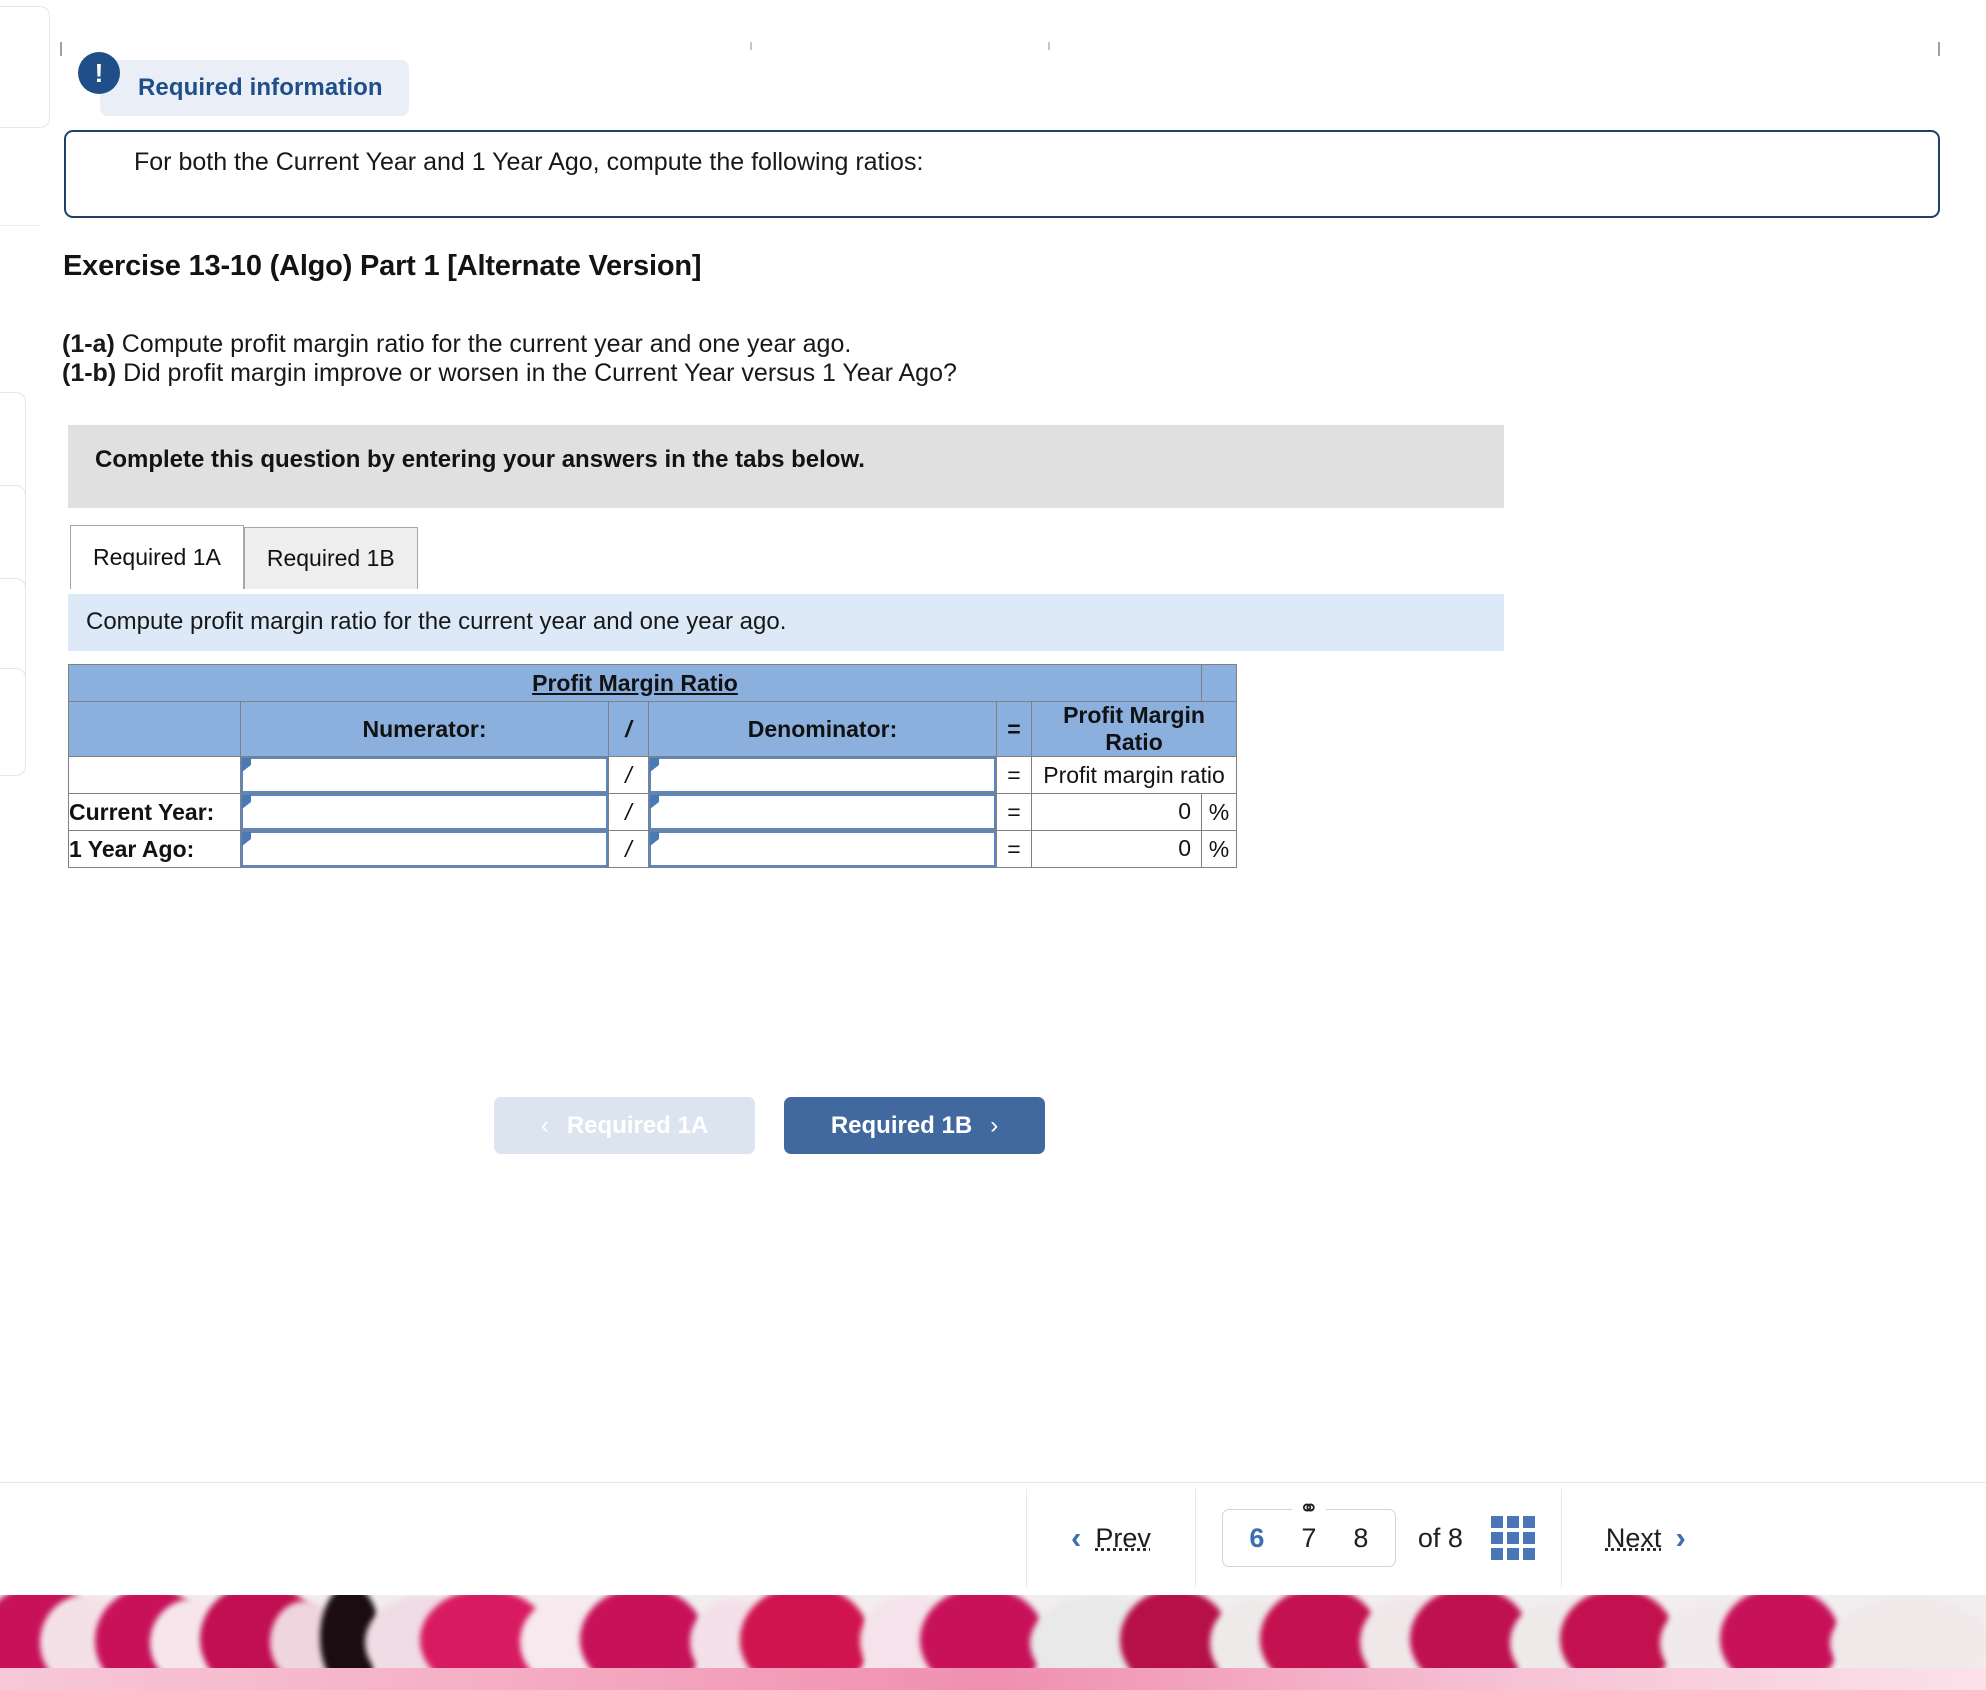  I want to click on row-0-equals: =, so click(1014, 775).